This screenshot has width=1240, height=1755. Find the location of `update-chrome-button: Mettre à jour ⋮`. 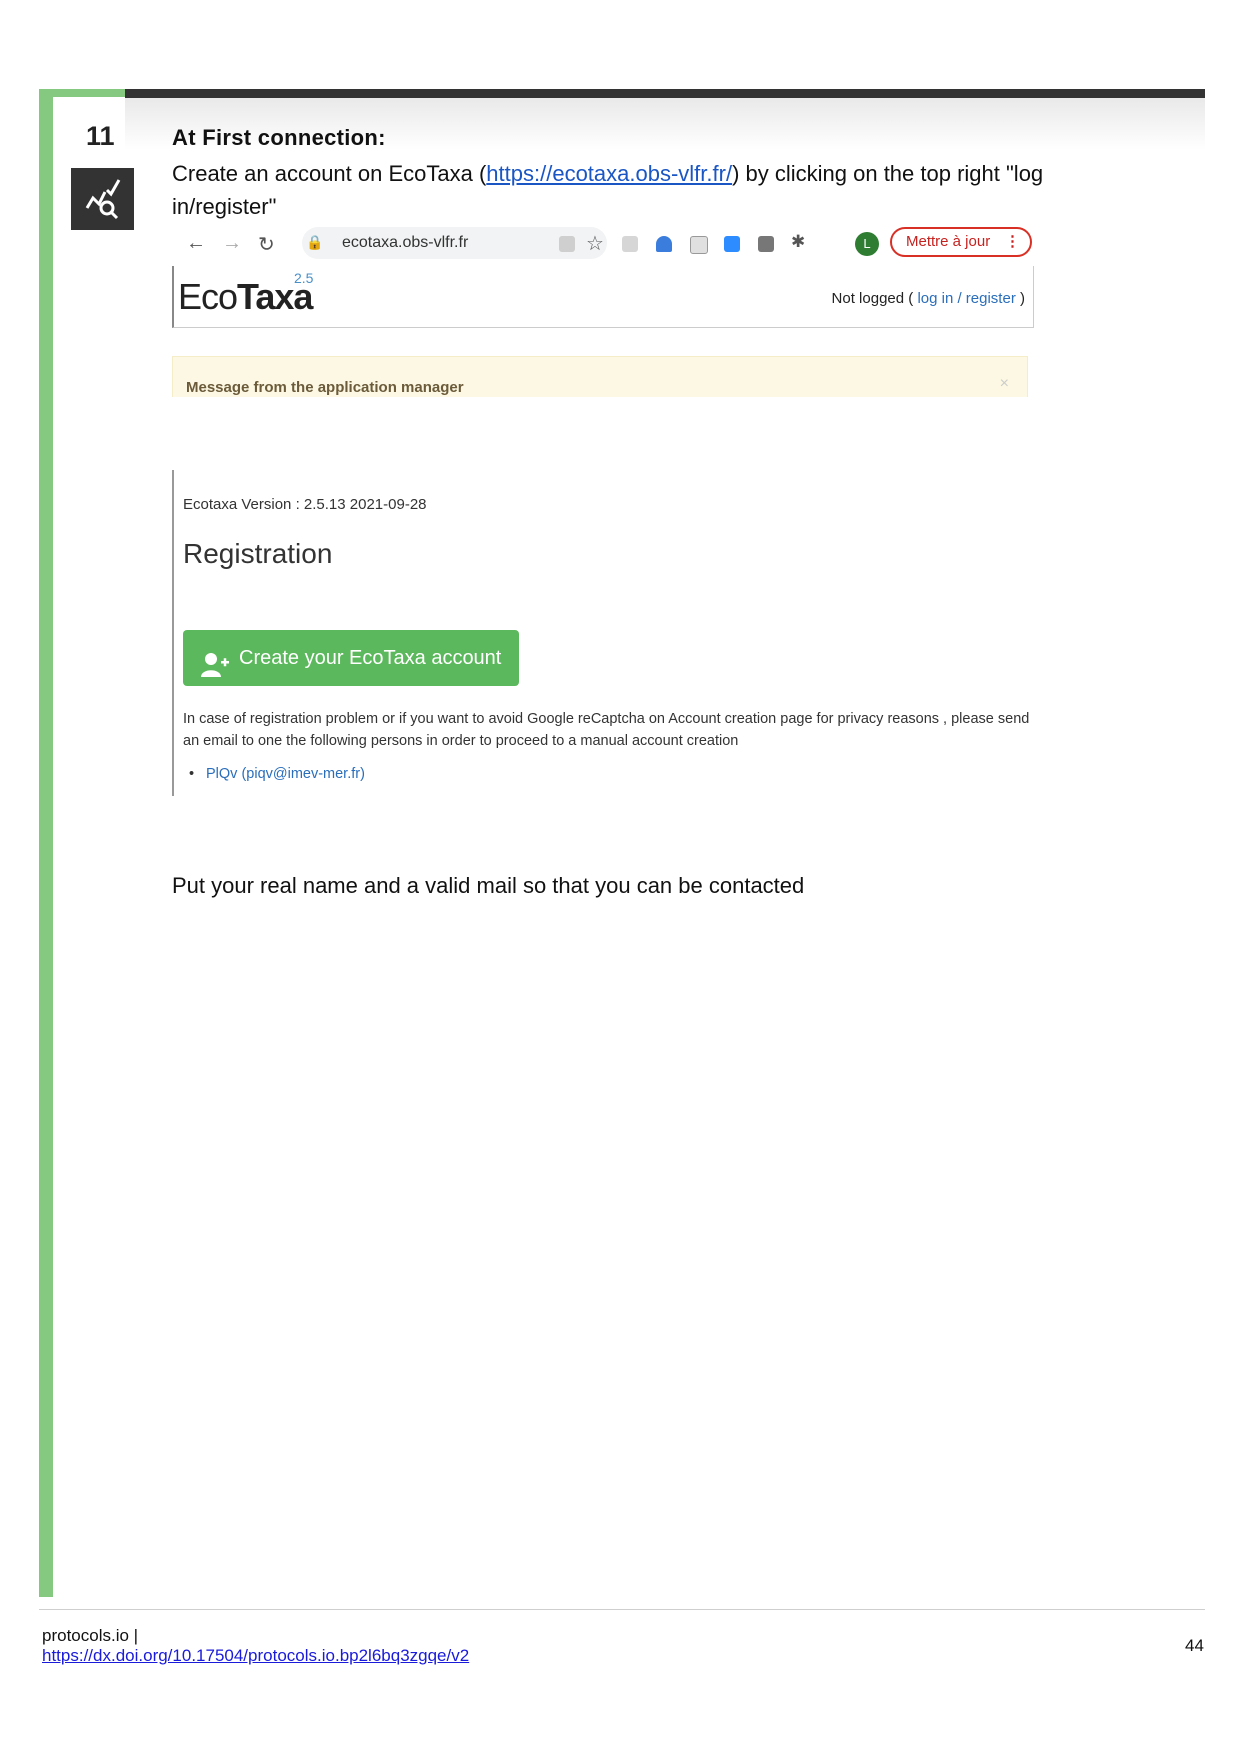

update-chrome-button: Mettre à jour ⋮ is located at coordinates (961, 242).